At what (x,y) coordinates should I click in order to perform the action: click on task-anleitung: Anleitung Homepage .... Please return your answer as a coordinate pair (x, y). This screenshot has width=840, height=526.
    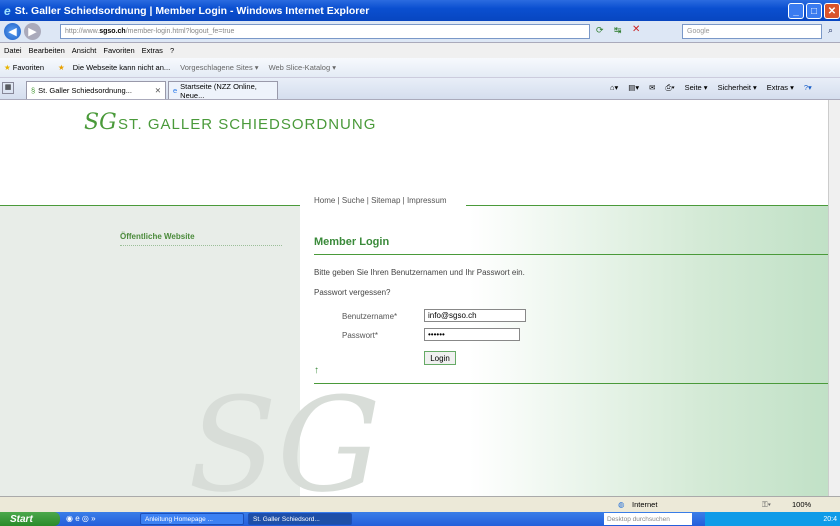
    Looking at the image, I should click on (192, 519).